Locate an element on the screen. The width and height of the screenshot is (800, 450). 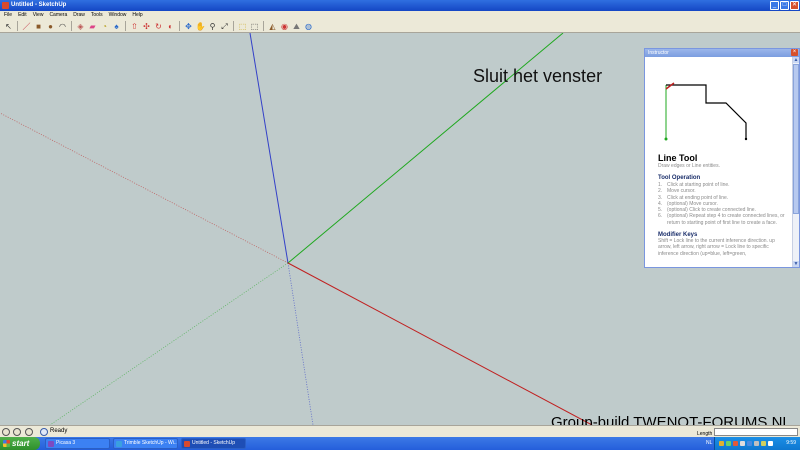
sketchup-icon is located at coordinates (187, 444).